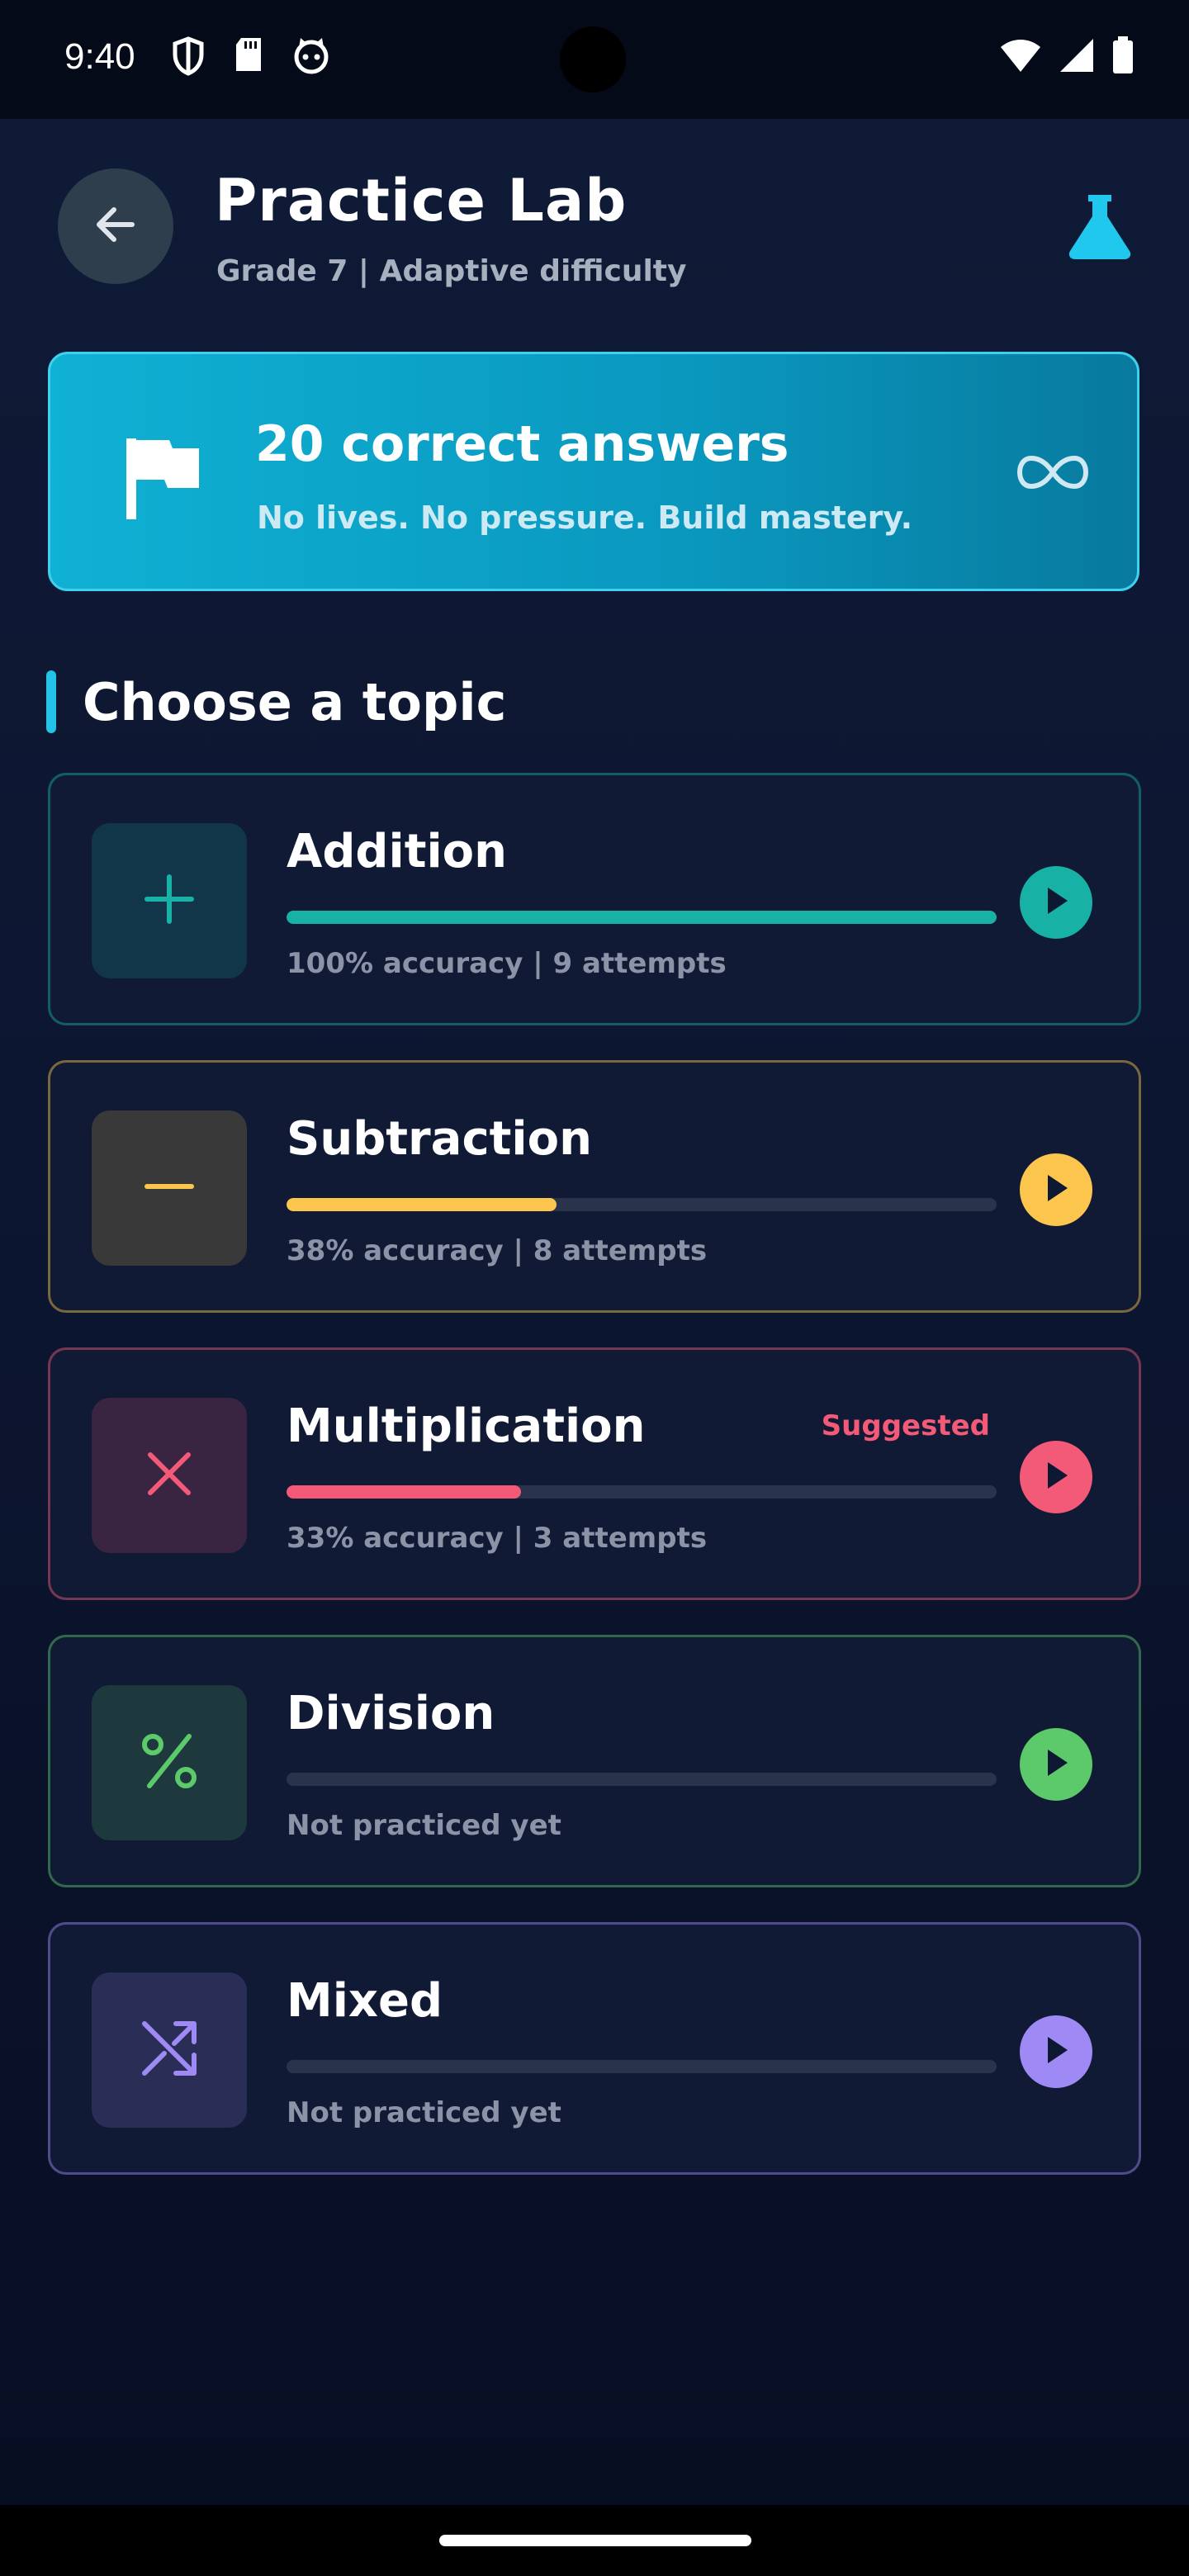  I want to click on topic-card-addition: Addition 100% accuracy | 9 attempts, so click(594, 899).